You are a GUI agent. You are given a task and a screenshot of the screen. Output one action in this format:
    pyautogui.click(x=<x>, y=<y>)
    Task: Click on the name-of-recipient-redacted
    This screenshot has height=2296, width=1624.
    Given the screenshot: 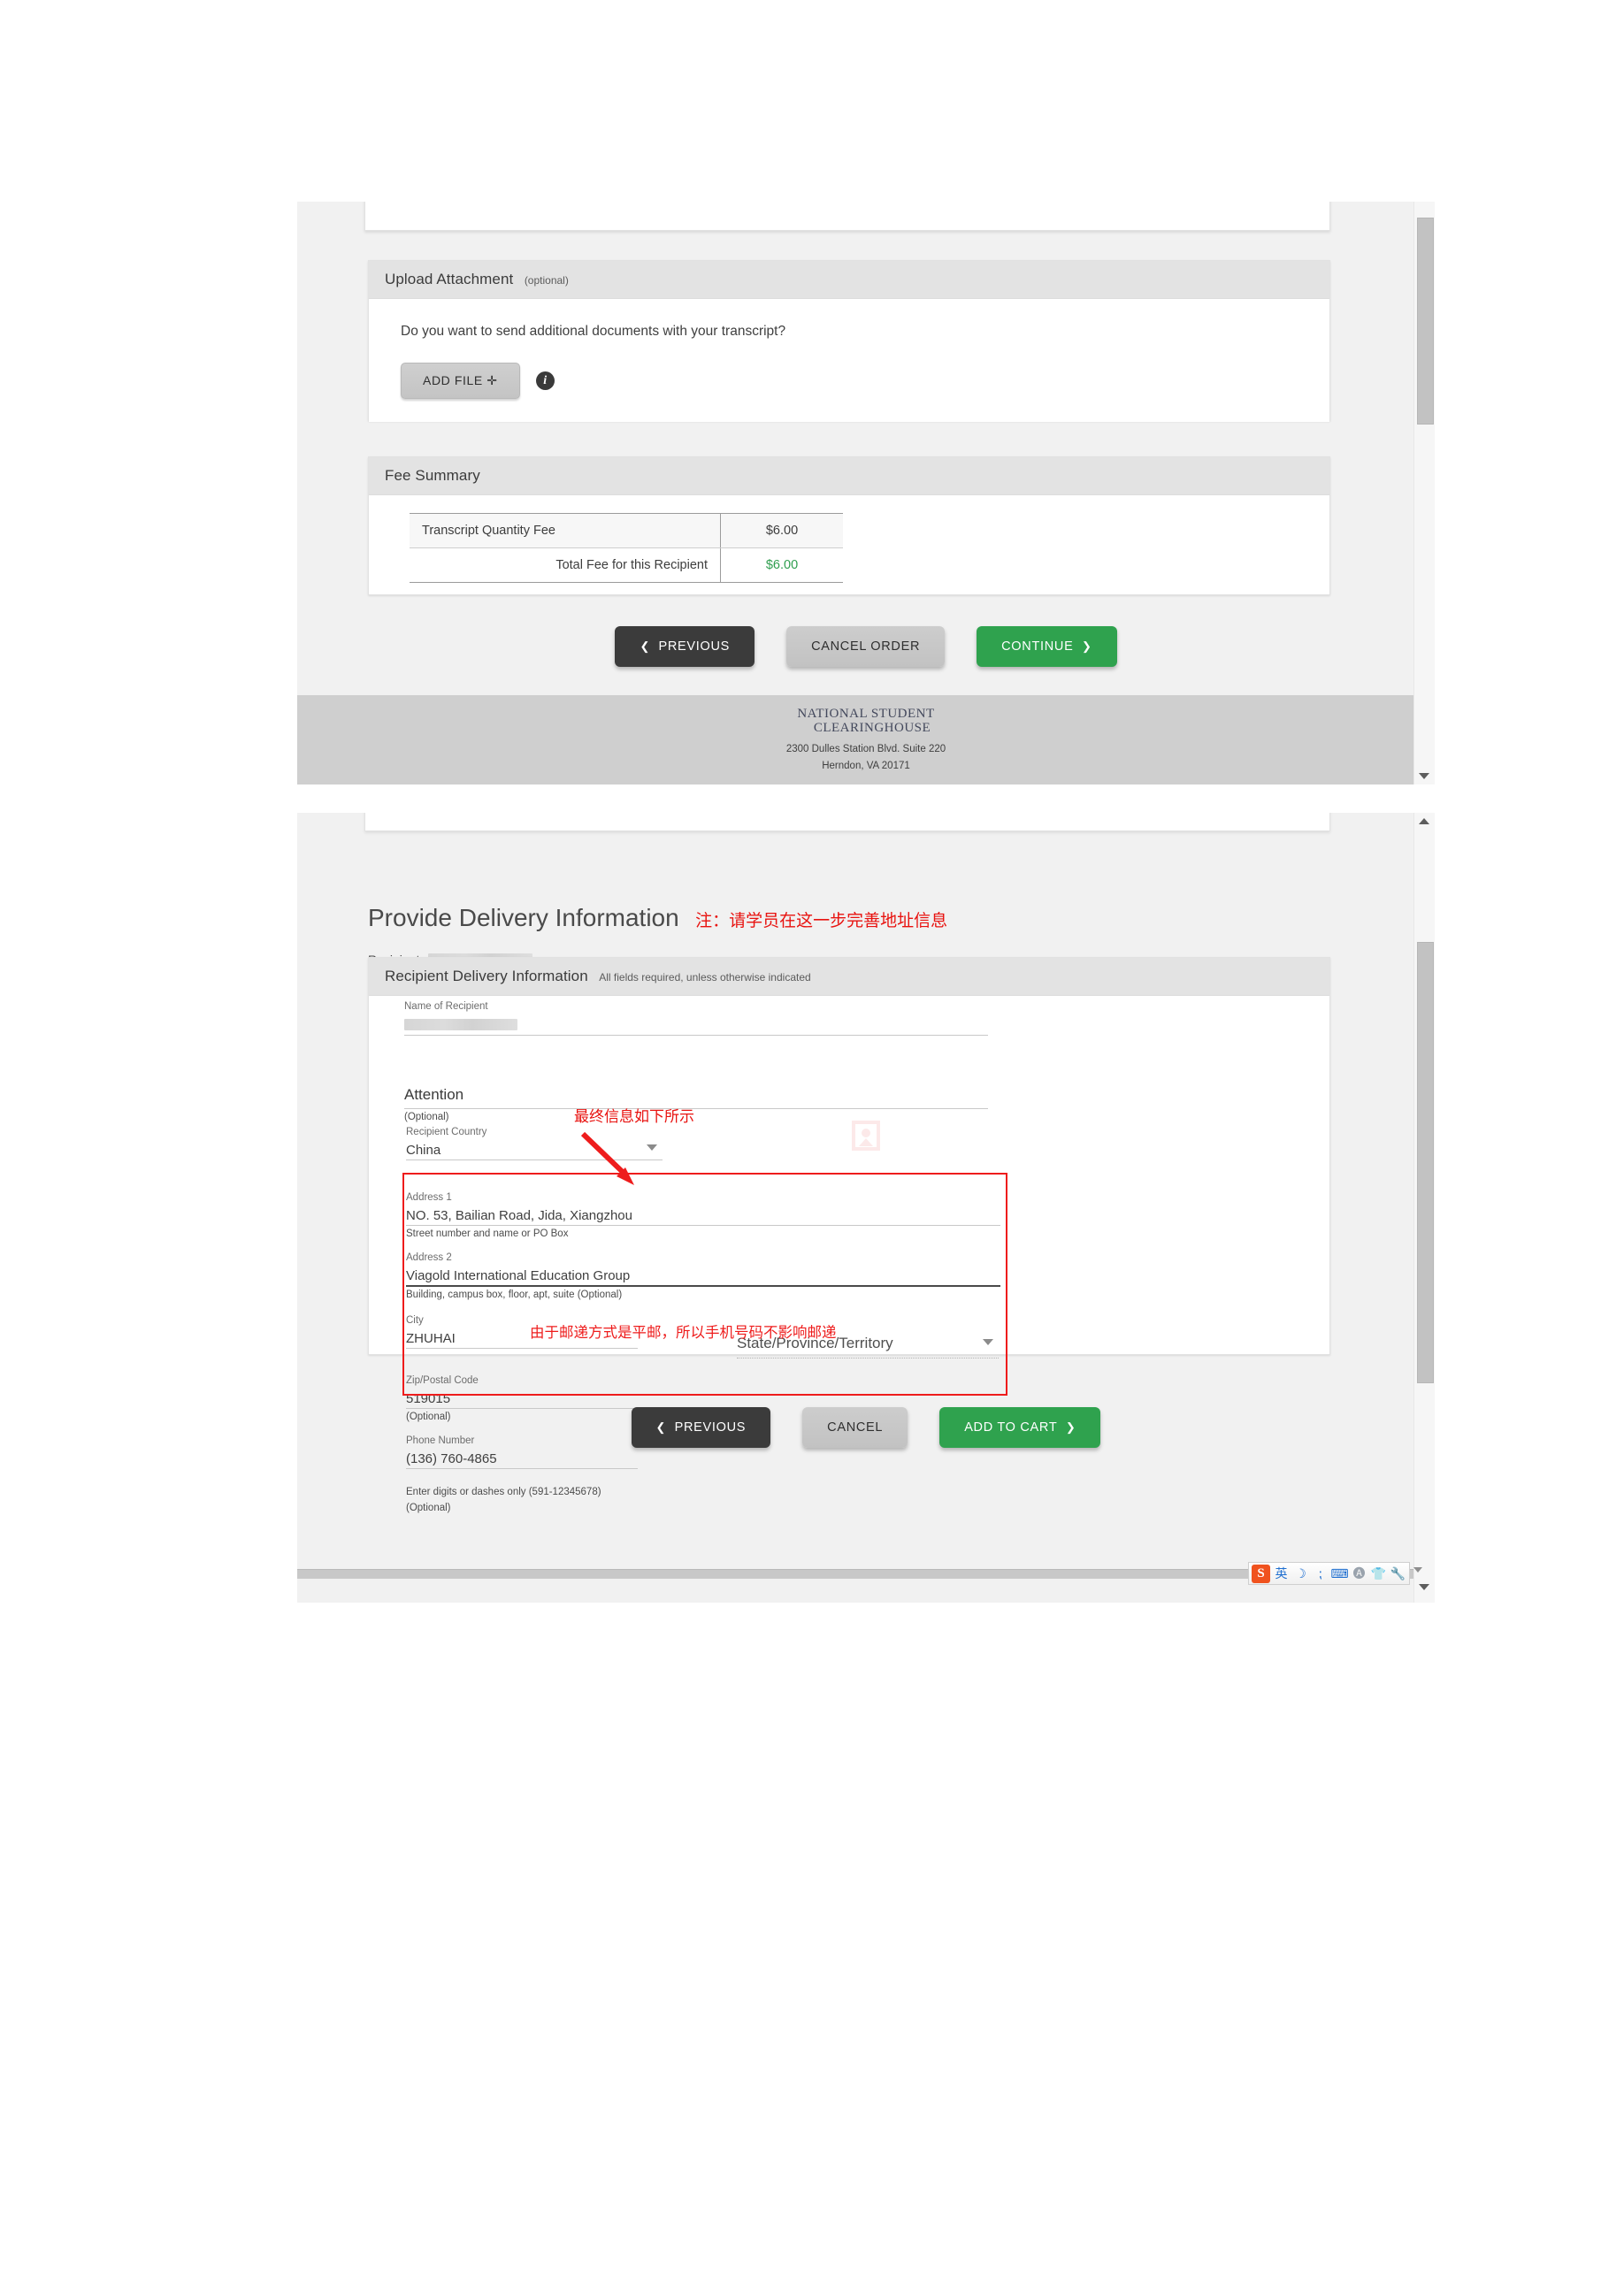 What is the action you would take?
    pyautogui.click(x=460, y=1025)
    